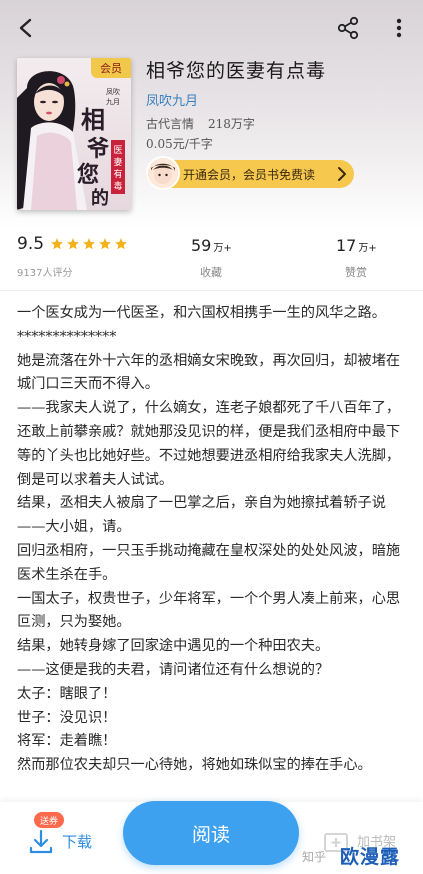  What do you see at coordinates (356, 245) in the screenshot?
I see `rewards-count: 17 万+` at bounding box center [356, 245].